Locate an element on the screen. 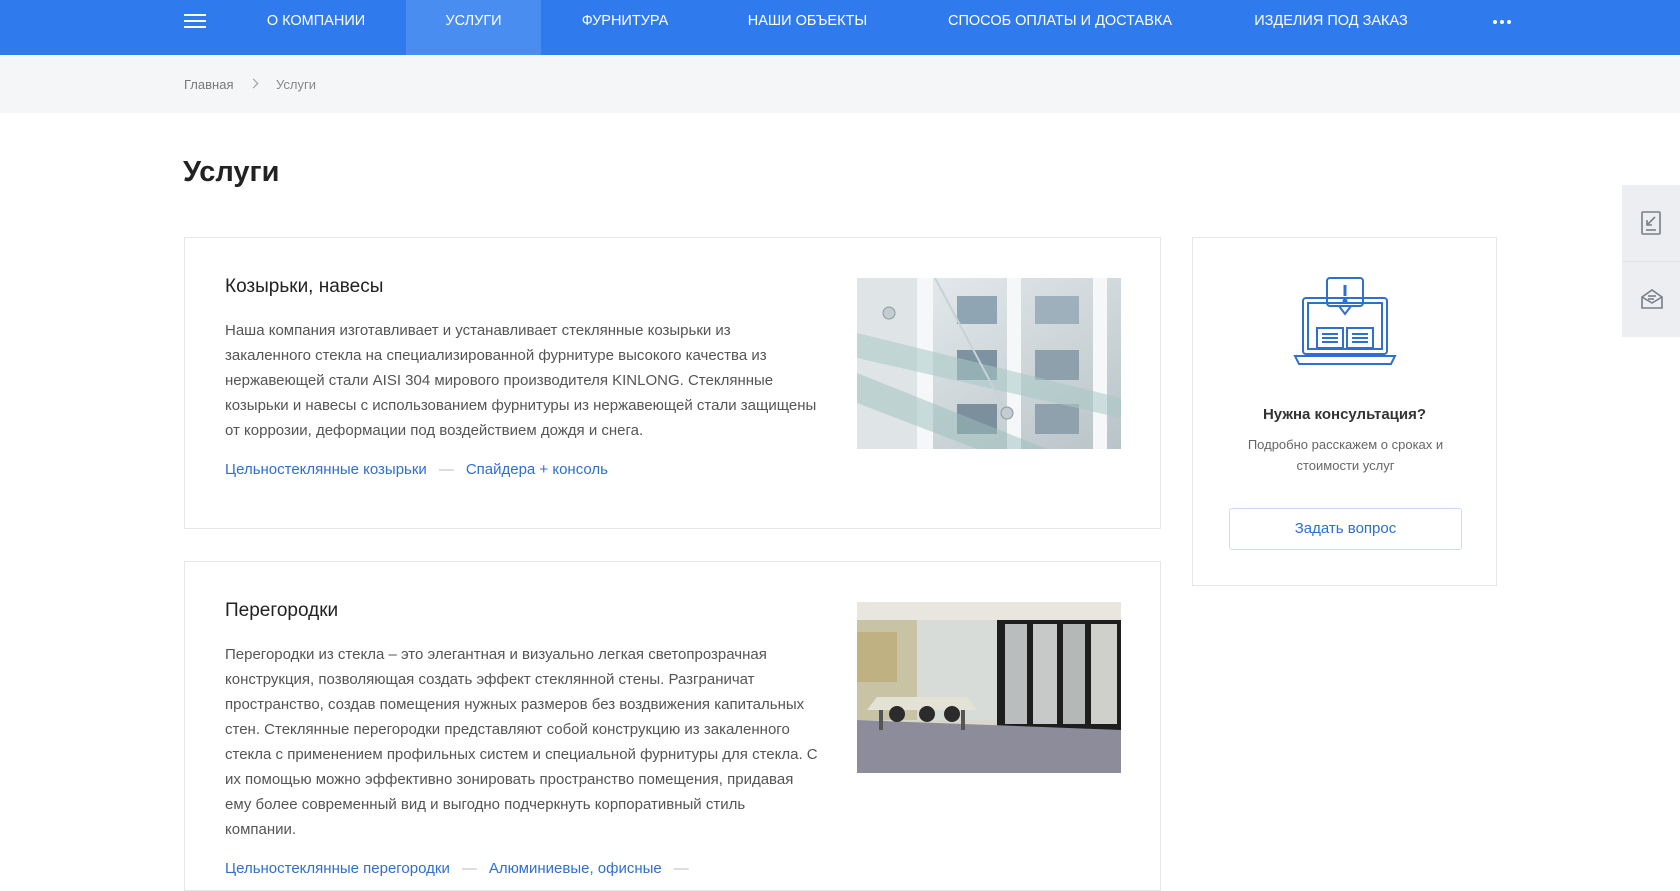 Image resolution: width=1680 pixels, height=891 pixels. service-link: Цельностеклянные козырьки is located at coordinates (326, 469).